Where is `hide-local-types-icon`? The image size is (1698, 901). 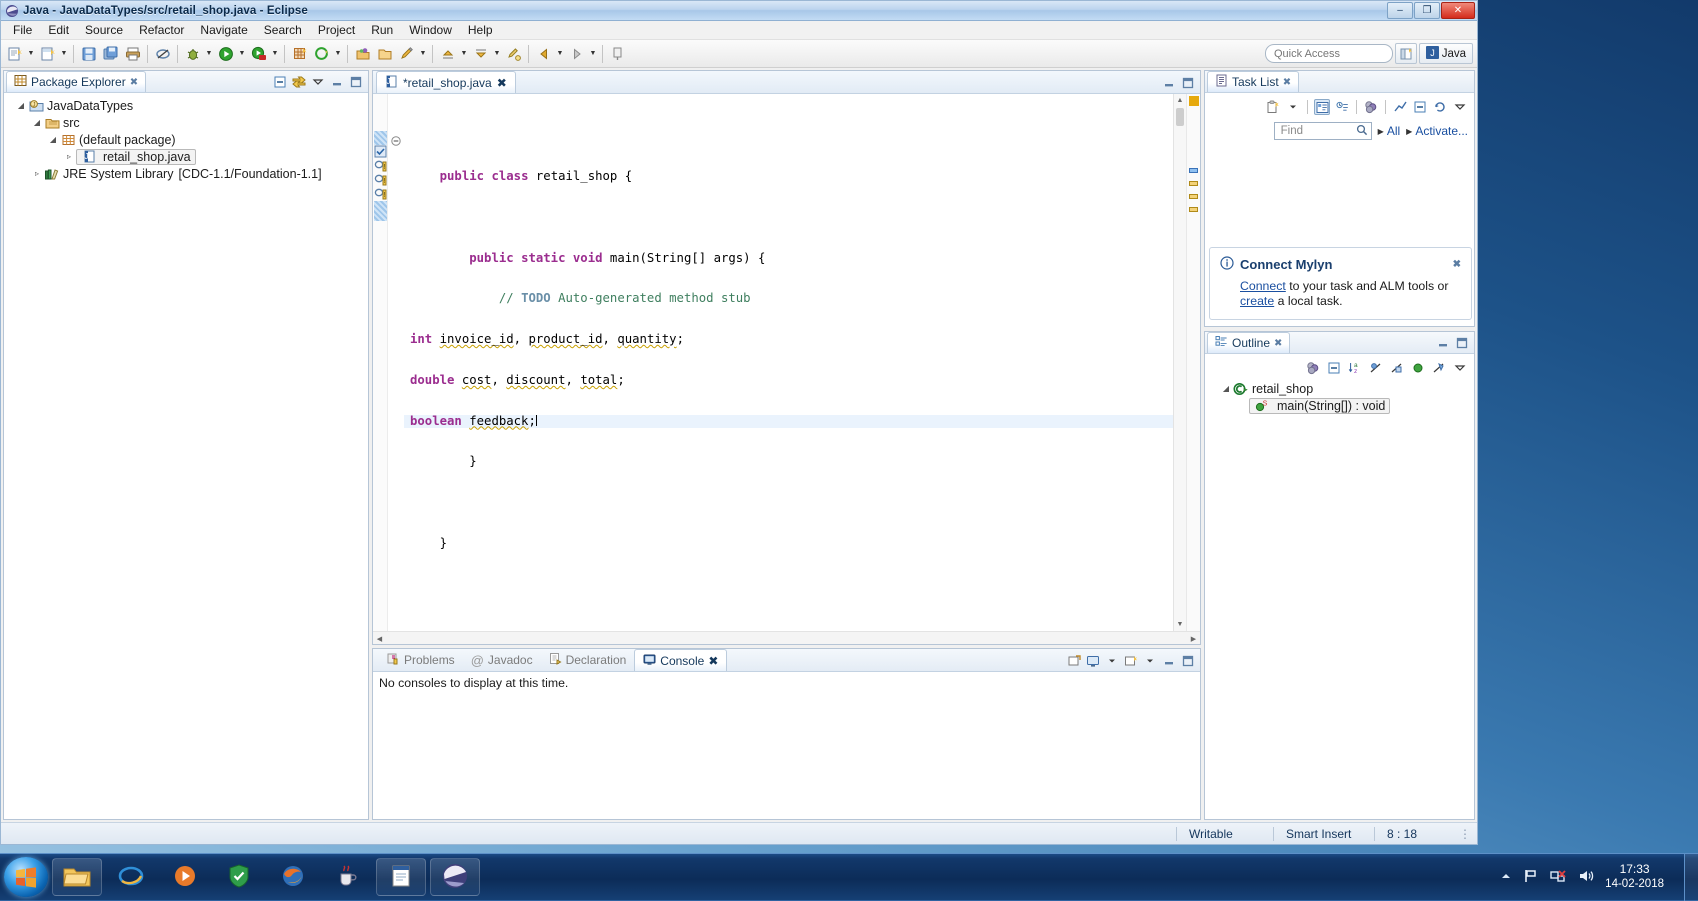 hide-local-types-icon is located at coordinates (1439, 368).